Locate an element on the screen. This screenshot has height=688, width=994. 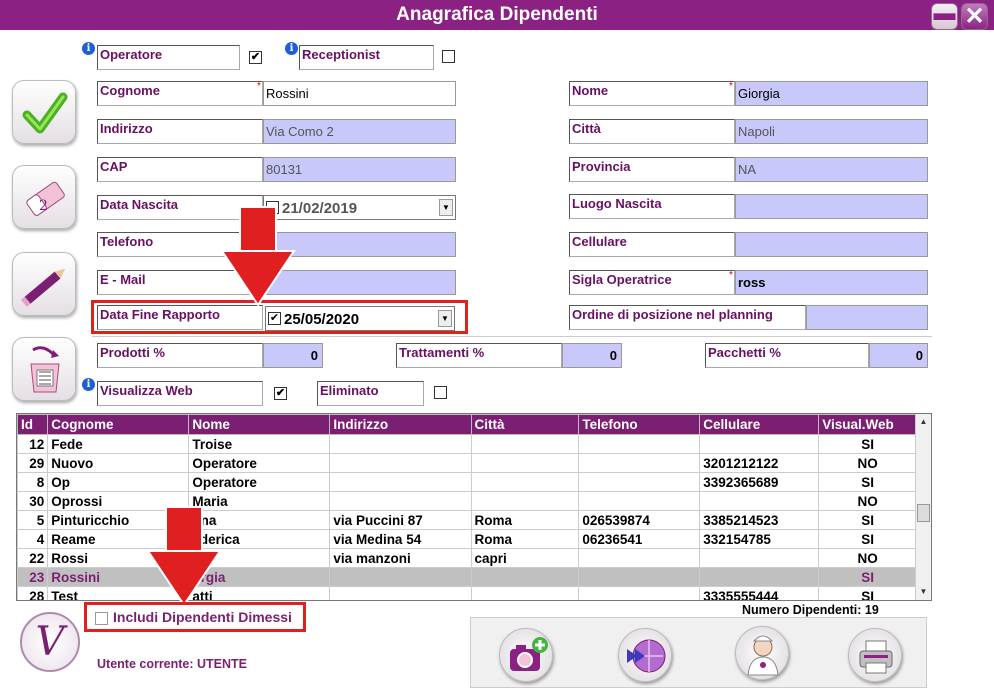
includi-dimessi-label: Includi Dipendenti Dimessi is located at coordinates (202, 617).